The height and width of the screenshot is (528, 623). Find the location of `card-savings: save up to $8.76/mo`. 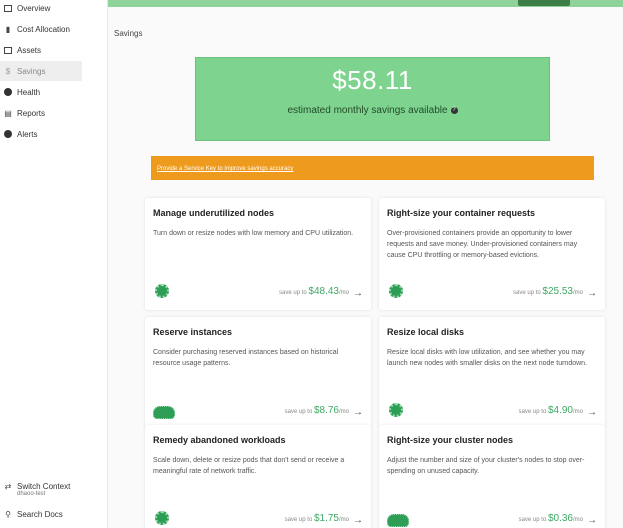

card-savings: save up to $8.76/mo is located at coordinates (316, 410).